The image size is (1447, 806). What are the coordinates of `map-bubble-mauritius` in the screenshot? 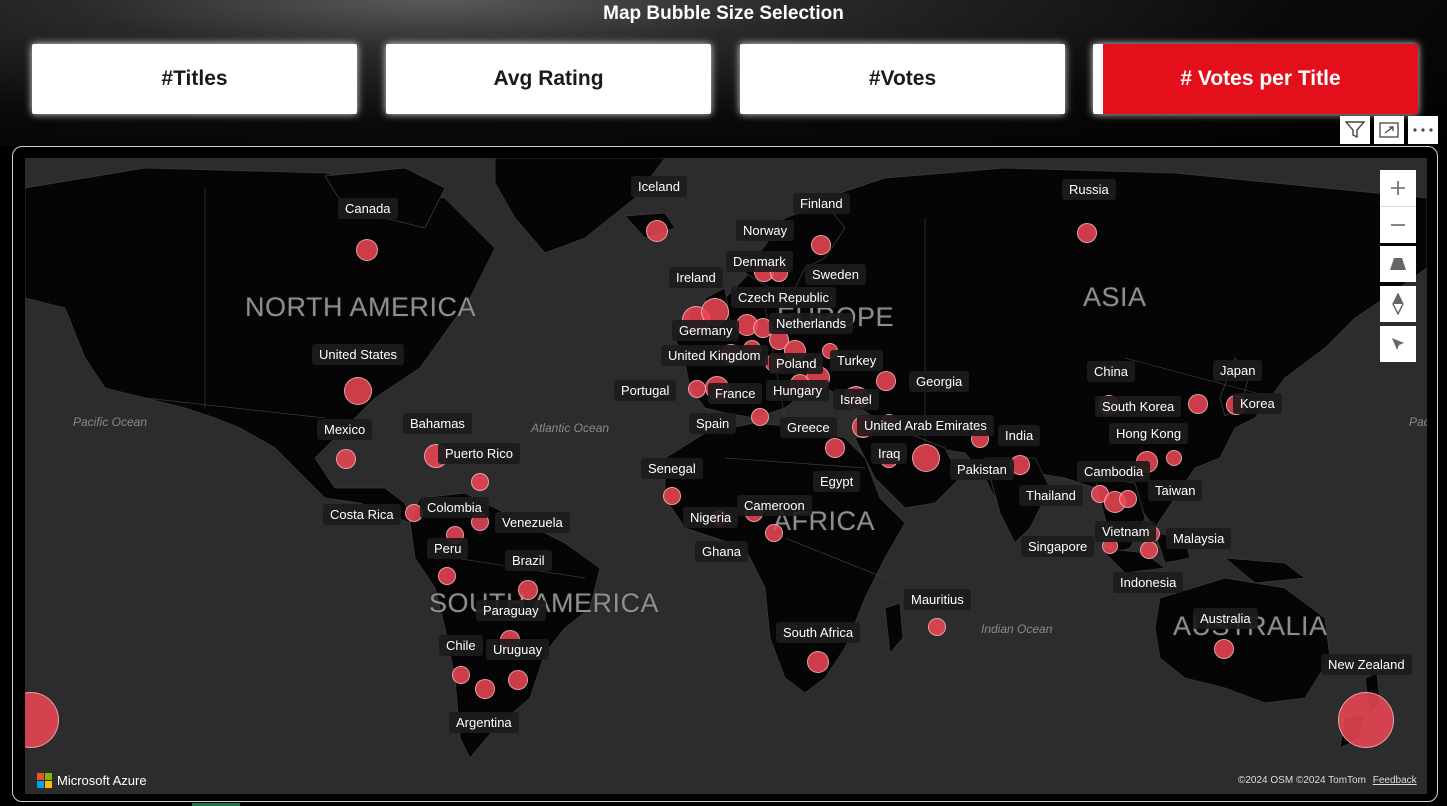 It's located at (937, 627).